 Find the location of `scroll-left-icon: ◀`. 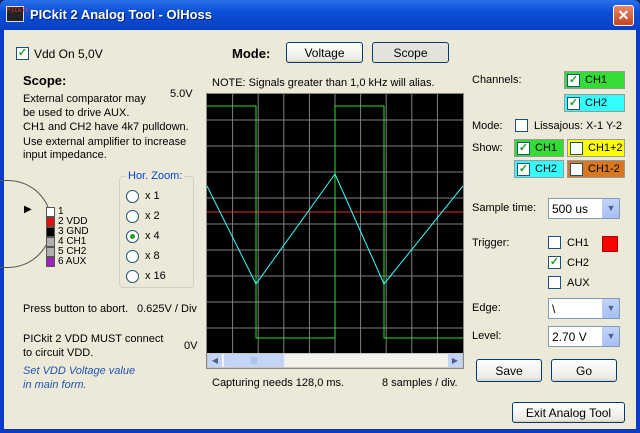

scroll-left-icon: ◀ is located at coordinates (215, 360).